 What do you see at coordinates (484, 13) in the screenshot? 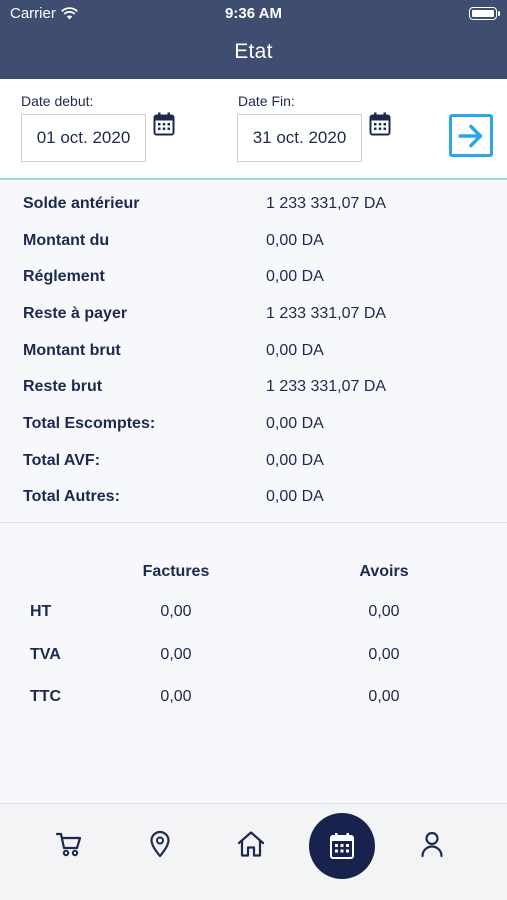
I see `battery-icon` at bounding box center [484, 13].